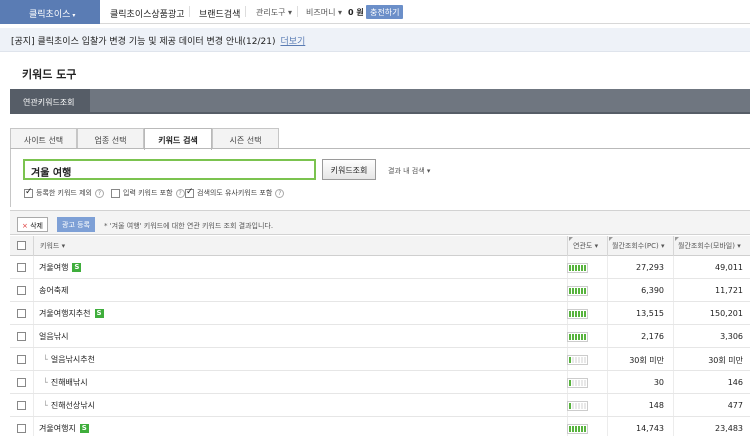 Image resolution: width=750 pixels, height=436 pixels. I want to click on keyword-text: 얼음낚시, so click(54, 336).